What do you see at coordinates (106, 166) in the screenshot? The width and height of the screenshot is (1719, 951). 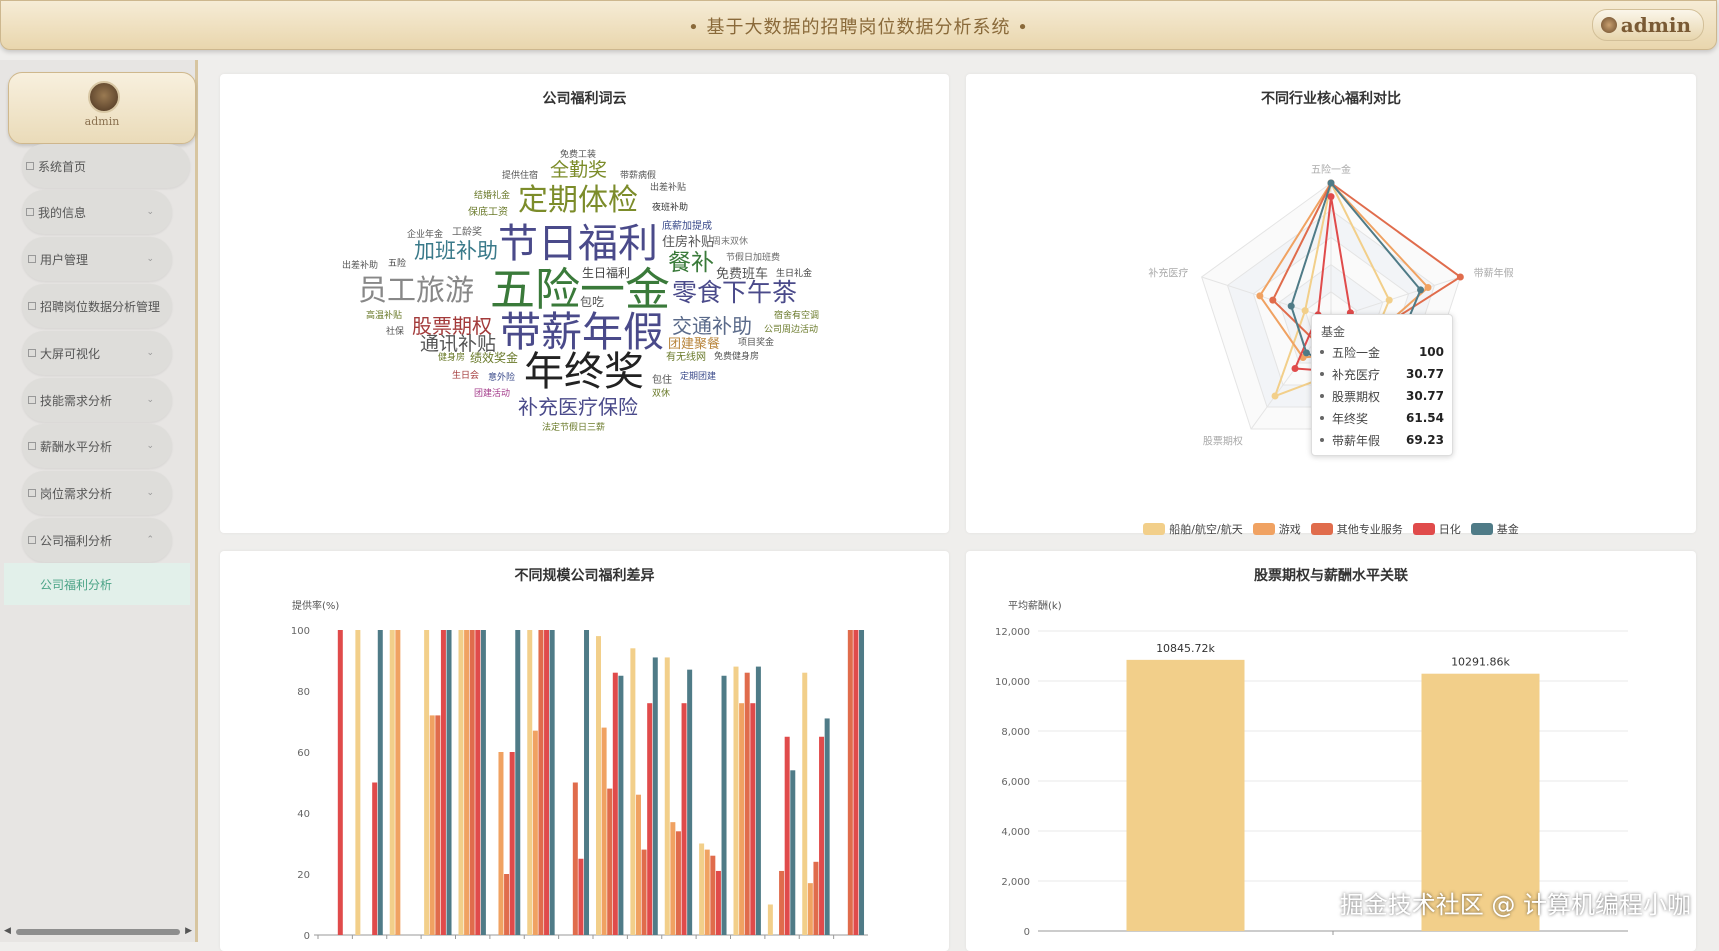 I see `sidebar-item-home: 系统首页` at bounding box center [106, 166].